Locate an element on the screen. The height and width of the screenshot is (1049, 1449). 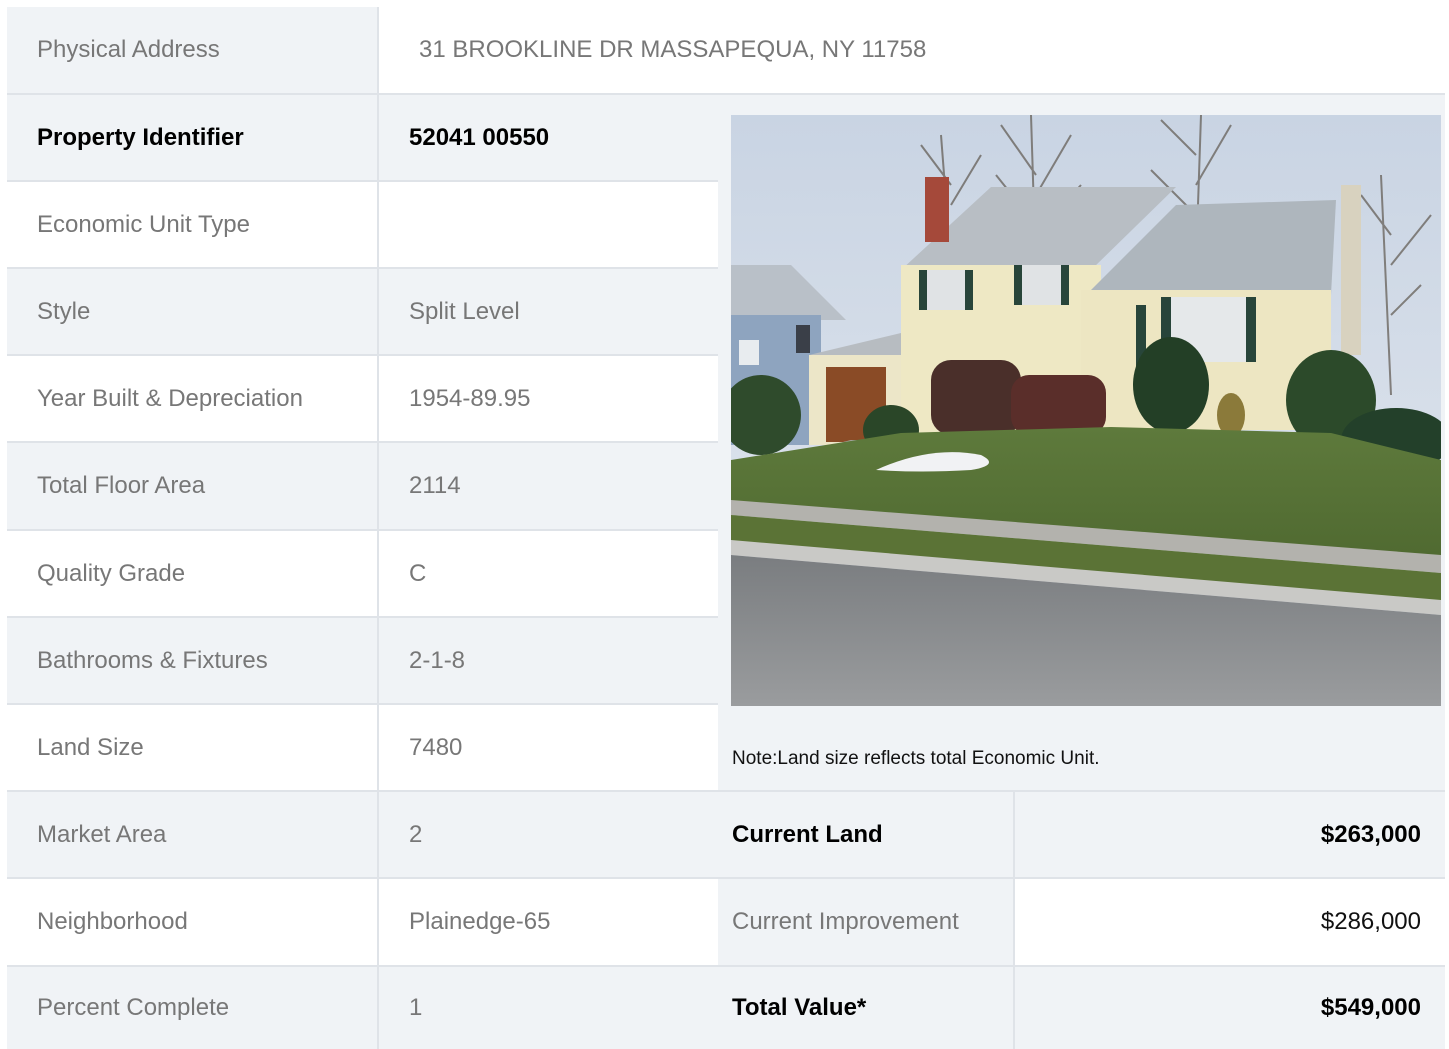
total-floor-area-label: Total Floor Area is located at coordinates (192, 486).